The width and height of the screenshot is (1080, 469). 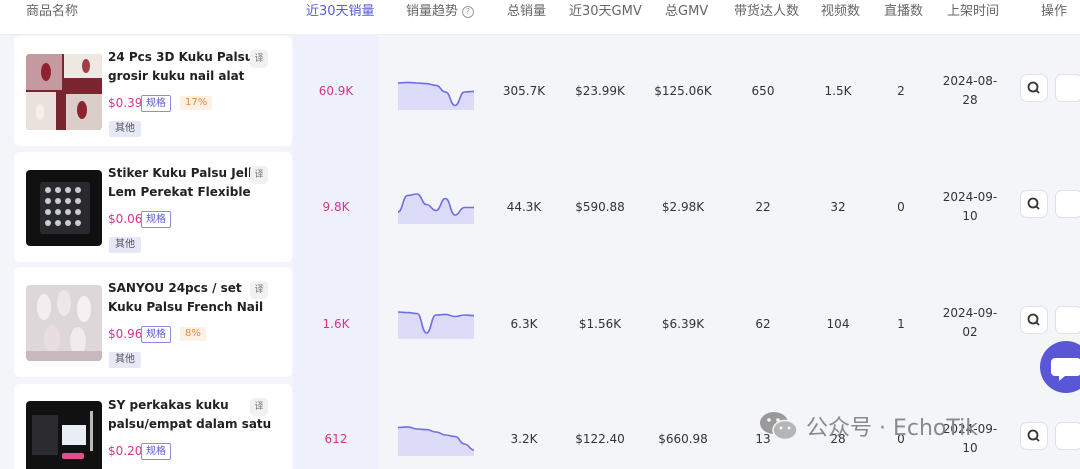 What do you see at coordinates (196, 103) in the screenshot?
I see `commission-badge: 17%` at bounding box center [196, 103].